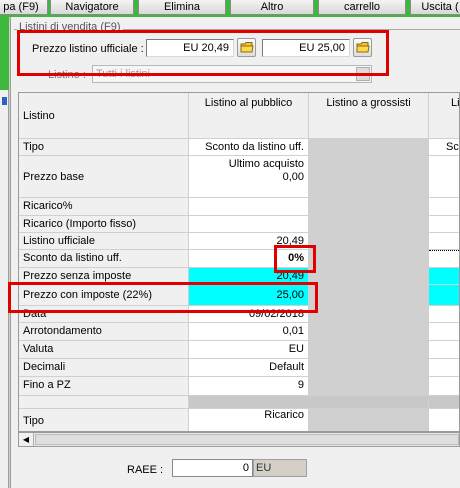 The image size is (460, 488). What do you see at coordinates (272, 7) in the screenshot?
I see `toolbar-button-altro: Altro` at bounding box center [272, 7].